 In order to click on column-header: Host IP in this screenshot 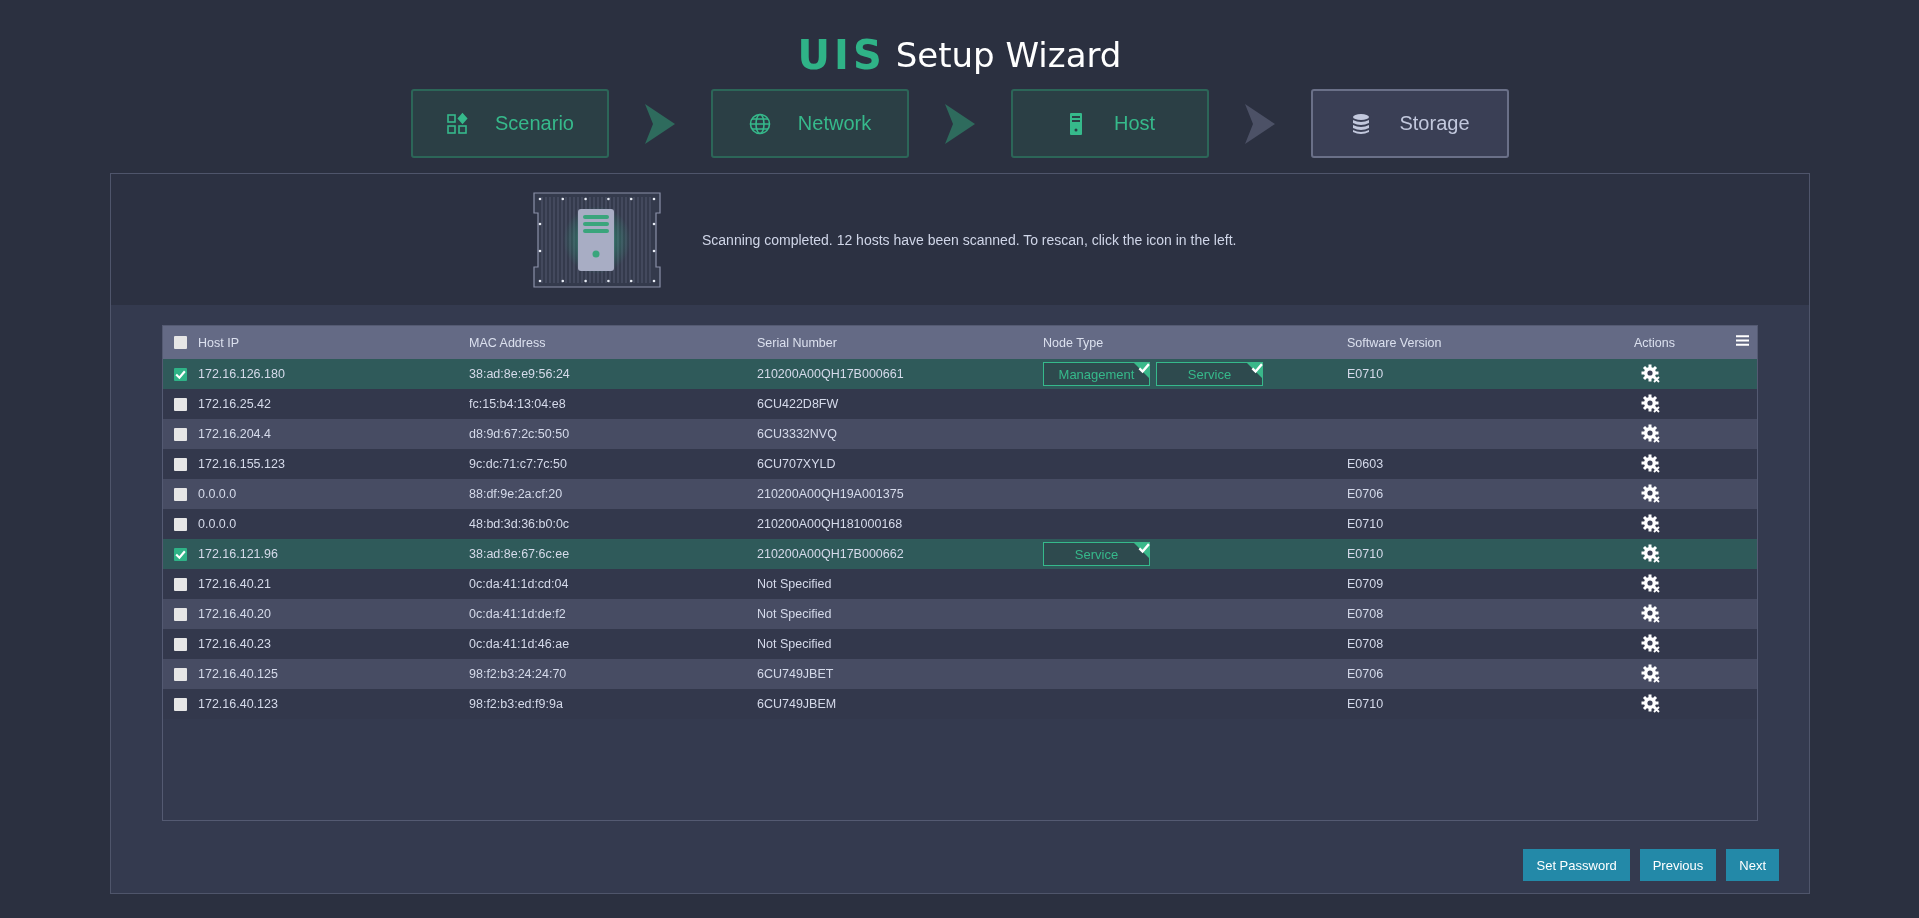, I will do `click(218, 342)`.